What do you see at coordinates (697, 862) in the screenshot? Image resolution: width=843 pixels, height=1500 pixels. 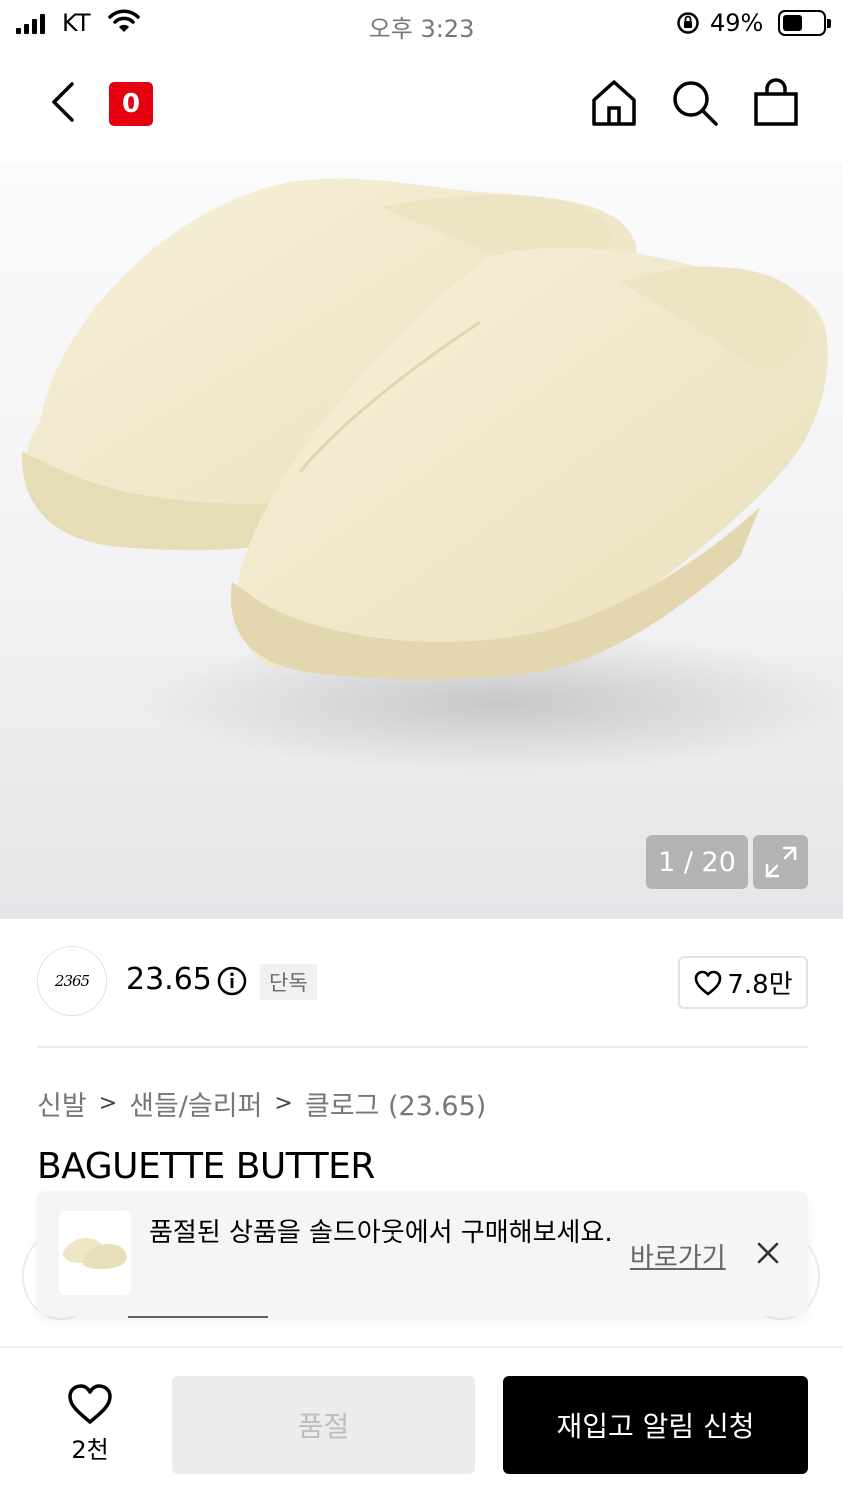 I see `image-counter: 1 / 20` at bounding box center [697, 862].